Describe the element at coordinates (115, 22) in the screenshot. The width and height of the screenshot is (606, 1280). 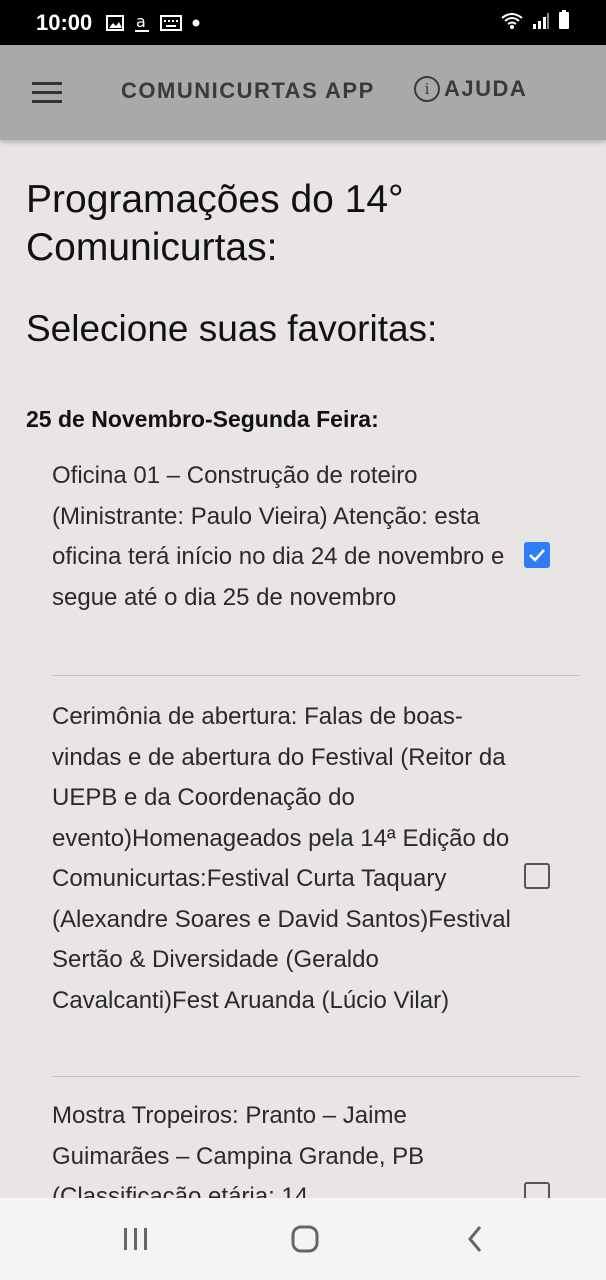
I see `image-icon` at that location.